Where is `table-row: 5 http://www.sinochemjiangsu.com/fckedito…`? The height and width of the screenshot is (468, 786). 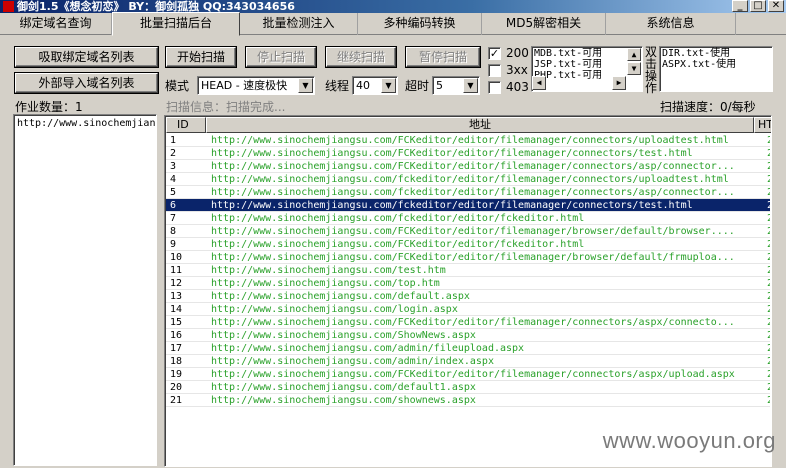
table-row: 5 http://www.sinochemjiangsu.com/fckedito… is located at coordinates (468, 192).